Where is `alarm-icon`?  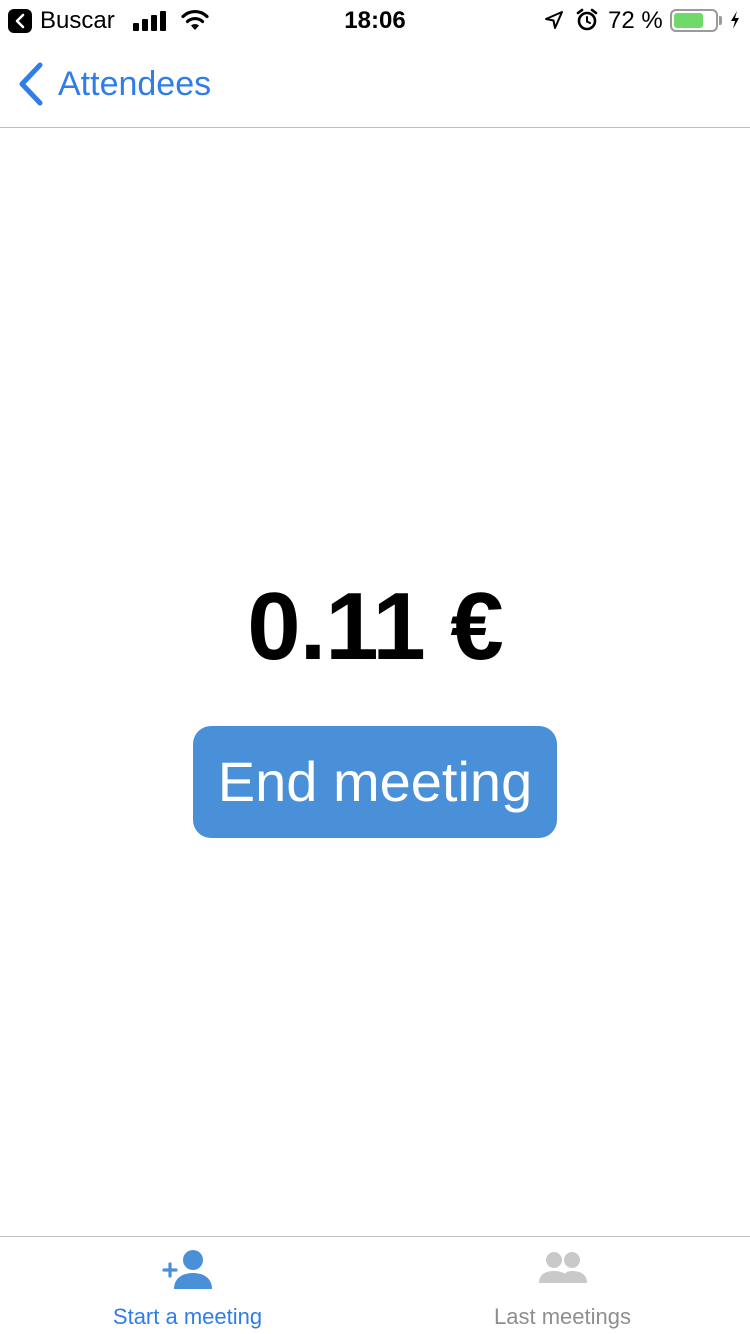 alarm-icon is located at coordinates (587, 19).